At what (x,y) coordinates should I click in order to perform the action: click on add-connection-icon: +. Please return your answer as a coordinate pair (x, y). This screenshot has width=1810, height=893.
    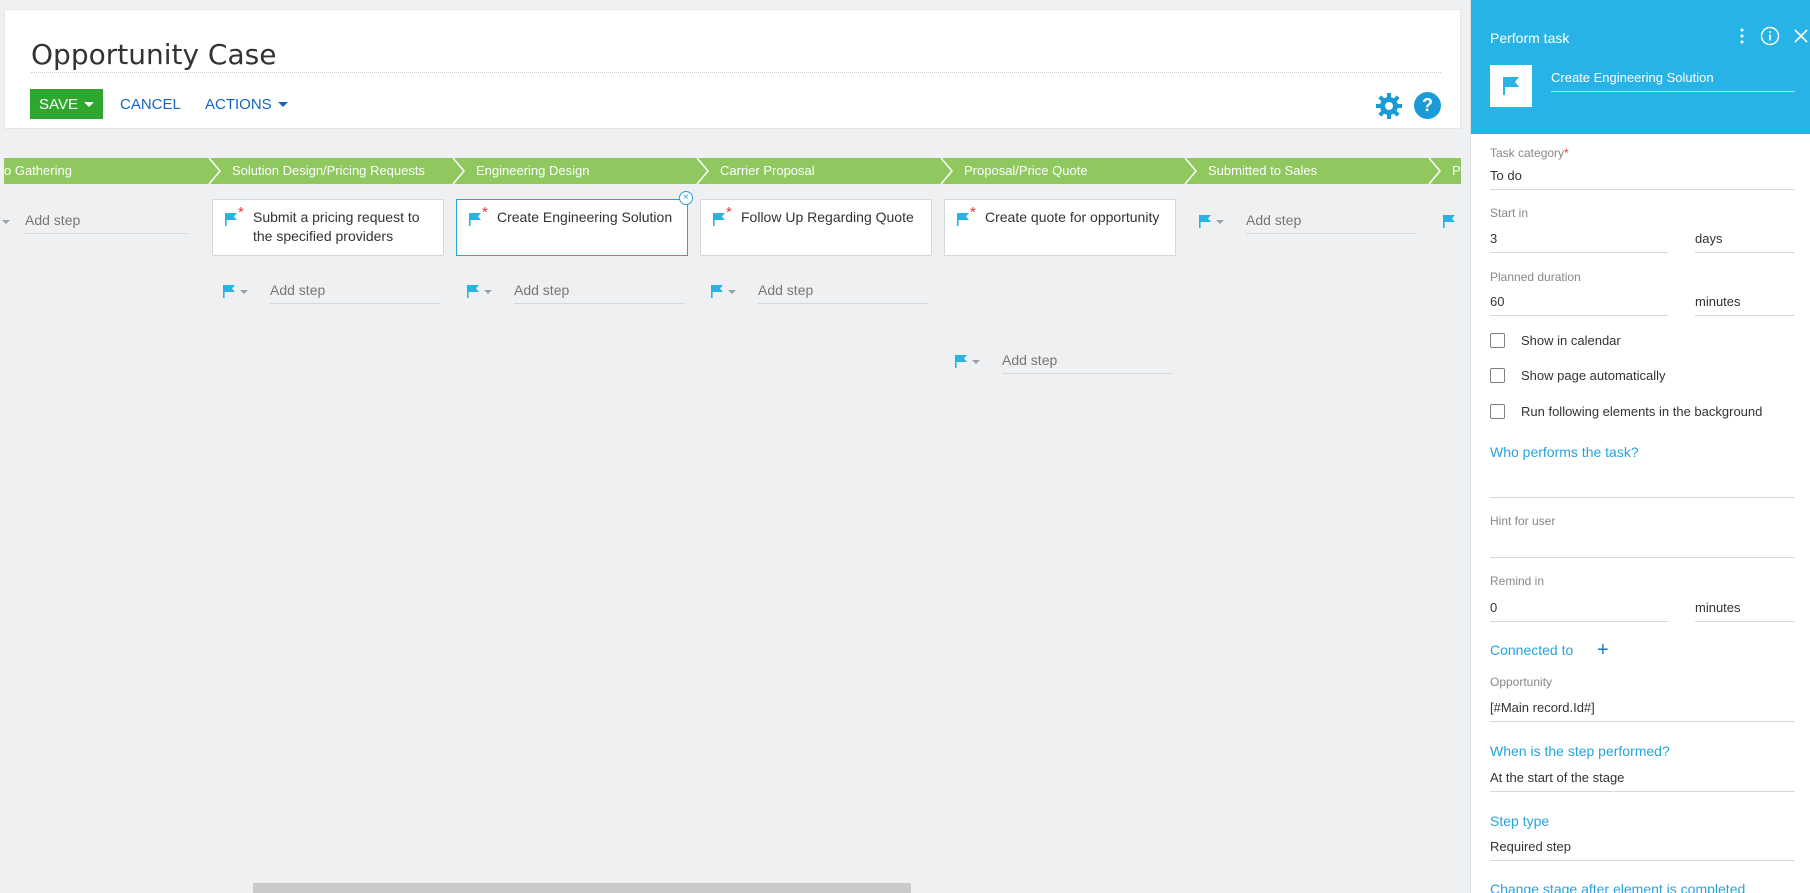
    Looking at the image, I should click on (1603, 650).